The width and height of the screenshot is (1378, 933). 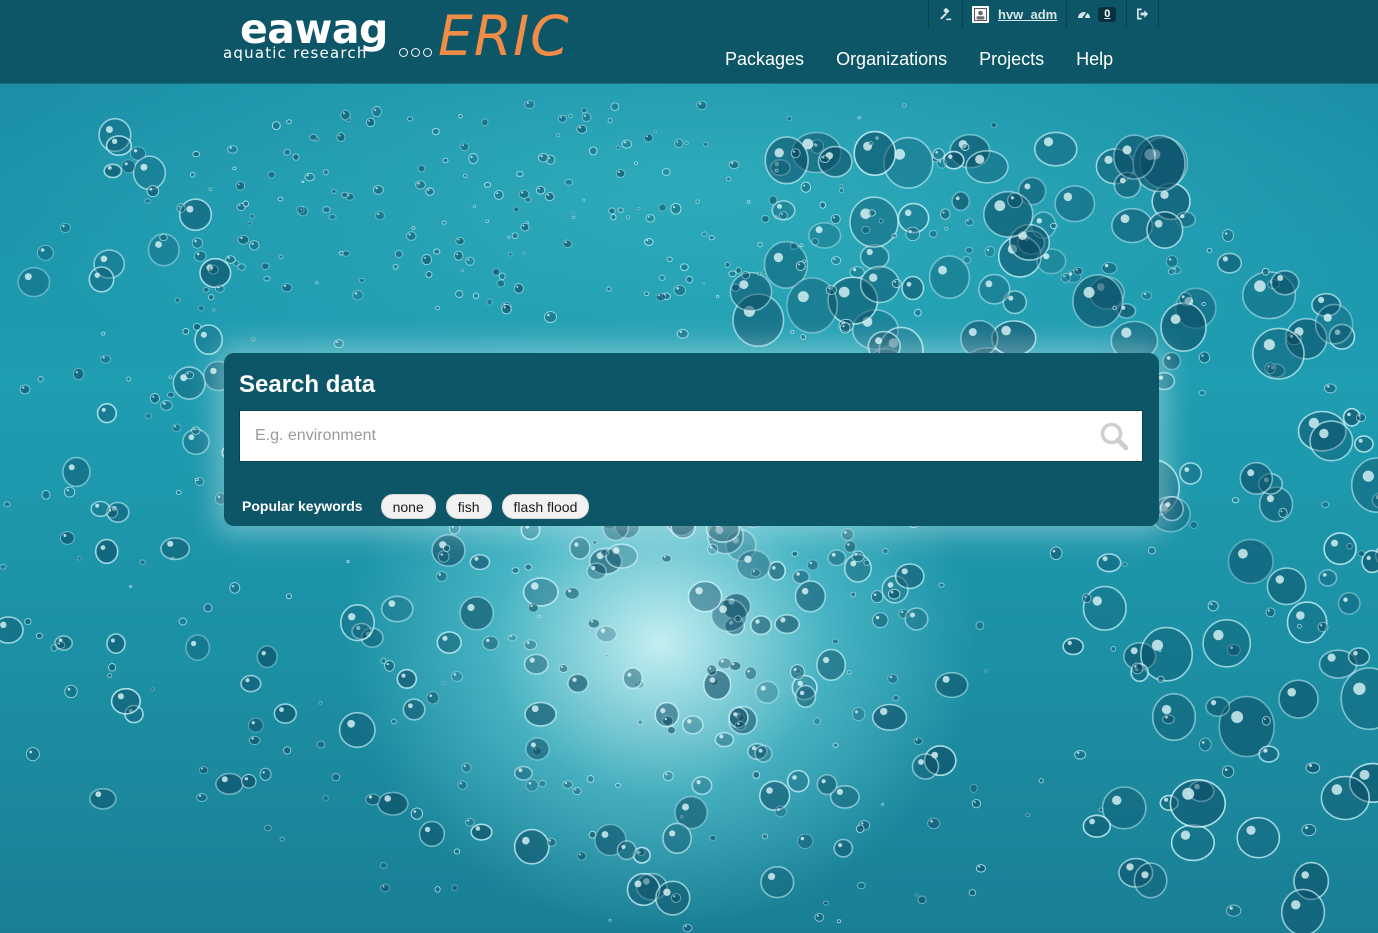 I want to click on logo-product: ERIC, so click(x=504, y=36).